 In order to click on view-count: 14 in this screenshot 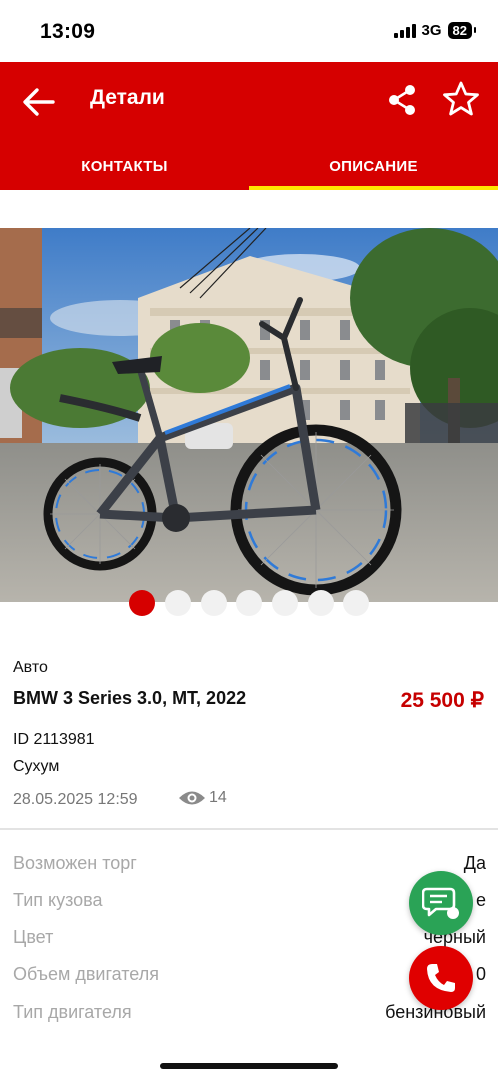, I will do `click(218, 797)`.